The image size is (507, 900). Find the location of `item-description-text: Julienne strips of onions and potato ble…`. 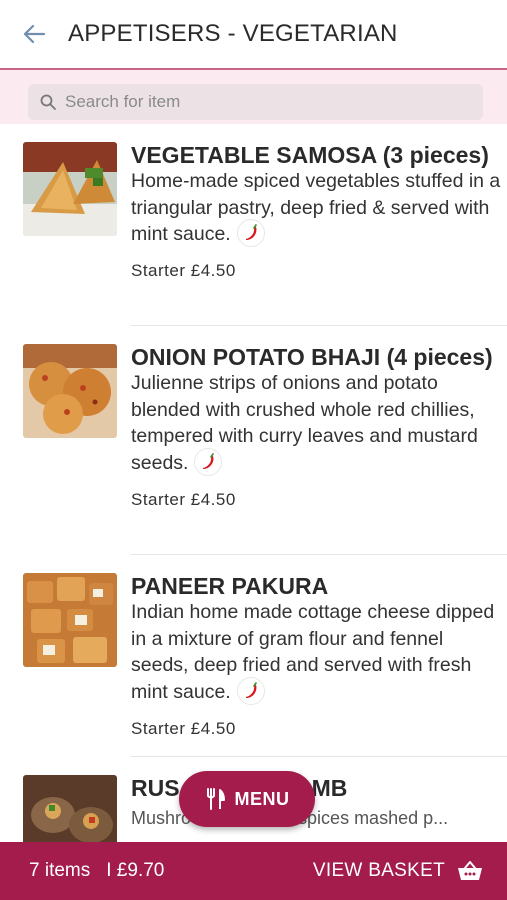

item-description-text: Julienne strips of onions and potato ble… is located at coordinates (304, 423).